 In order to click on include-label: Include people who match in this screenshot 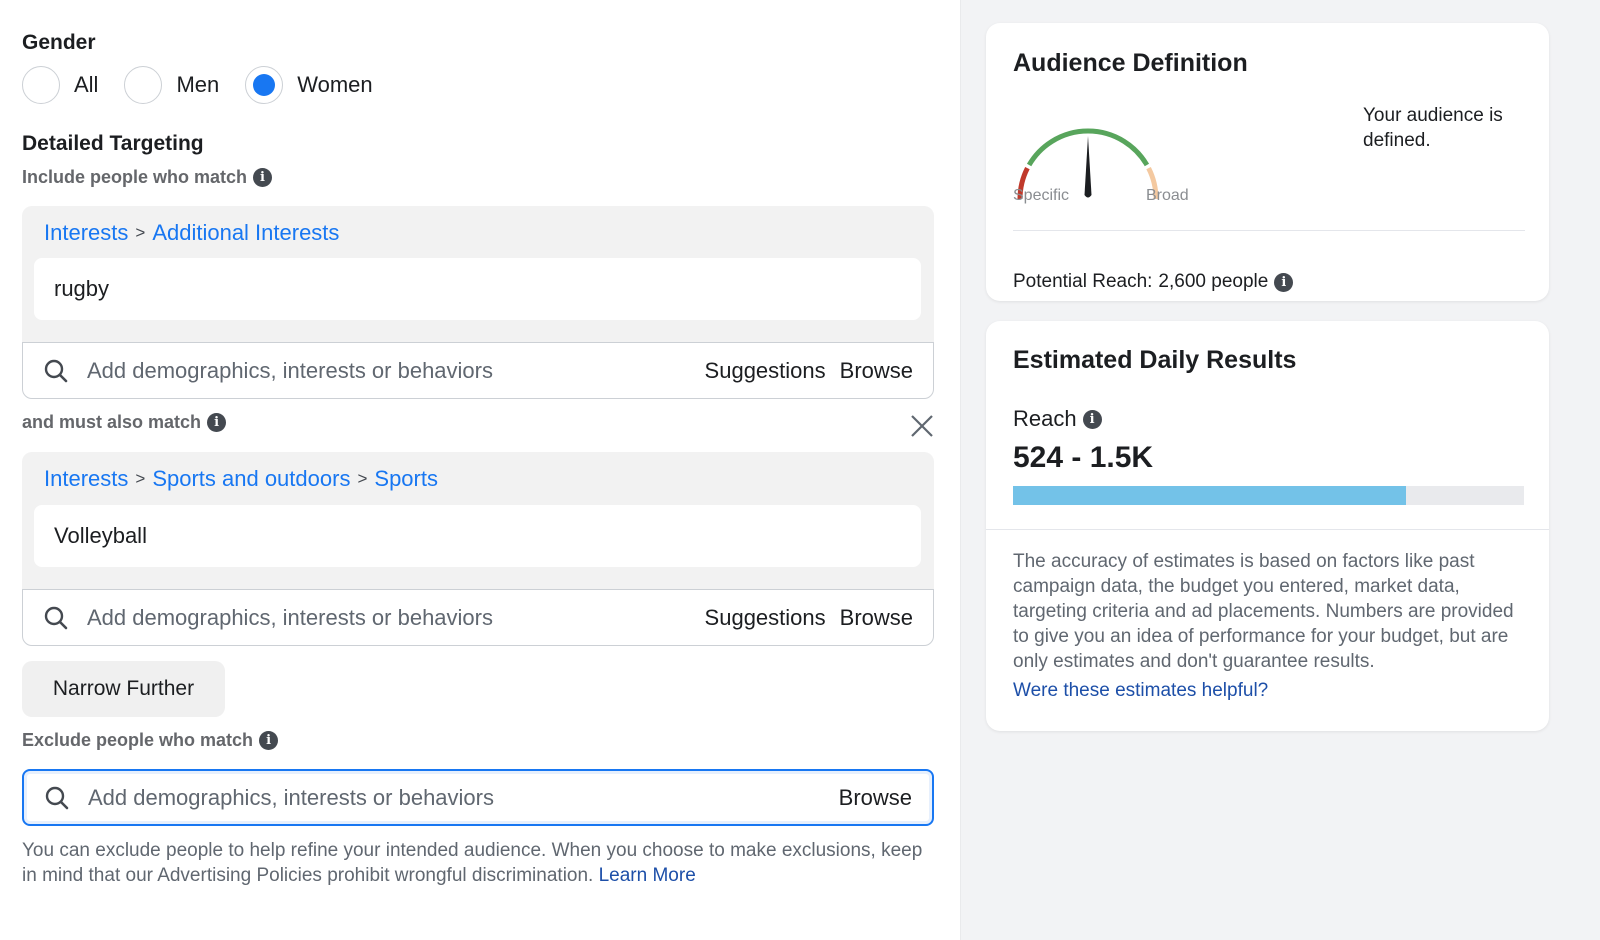, I will do `click(135, 177)`.